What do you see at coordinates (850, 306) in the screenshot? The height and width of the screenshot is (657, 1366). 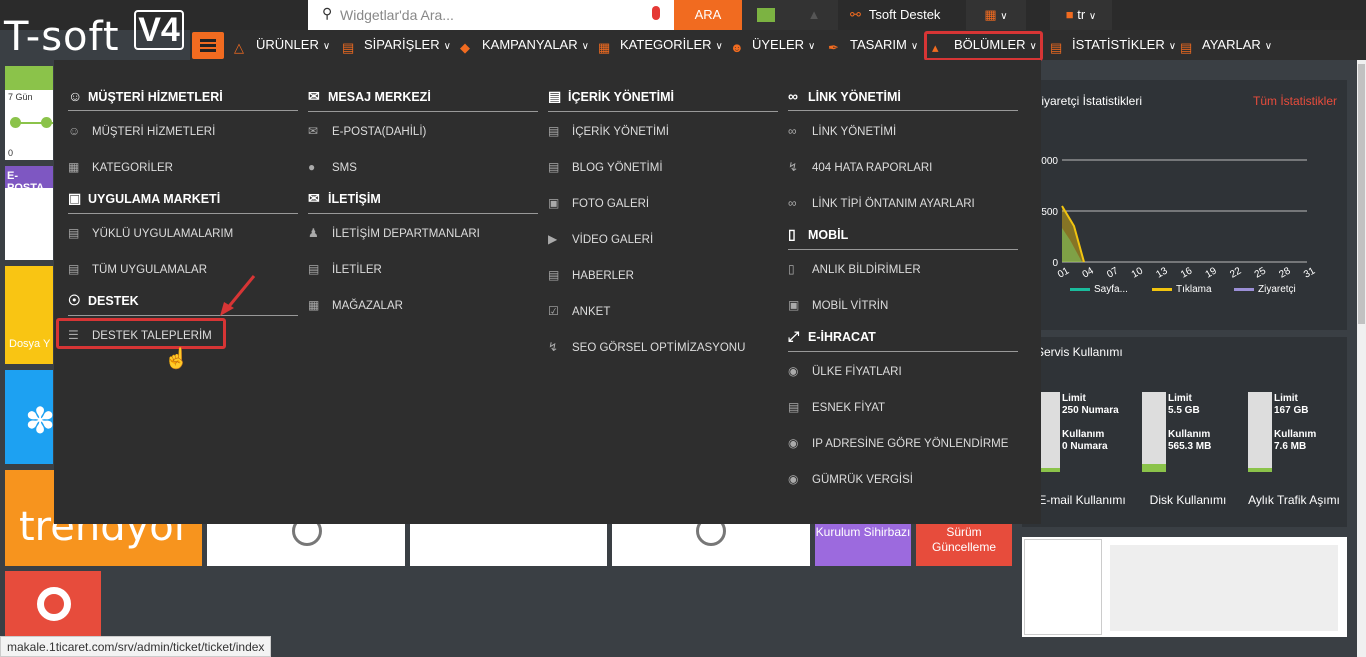 I see `menu-item-label: MOBİL VİTRİN` at bounding box center [850, 306].